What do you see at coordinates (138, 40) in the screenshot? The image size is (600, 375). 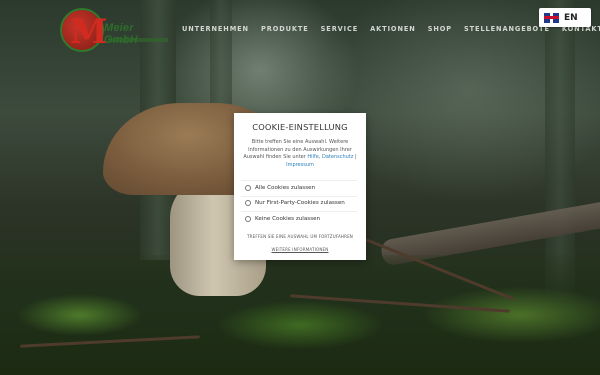 I see `logo-underline` at bounding box center [138, 40].